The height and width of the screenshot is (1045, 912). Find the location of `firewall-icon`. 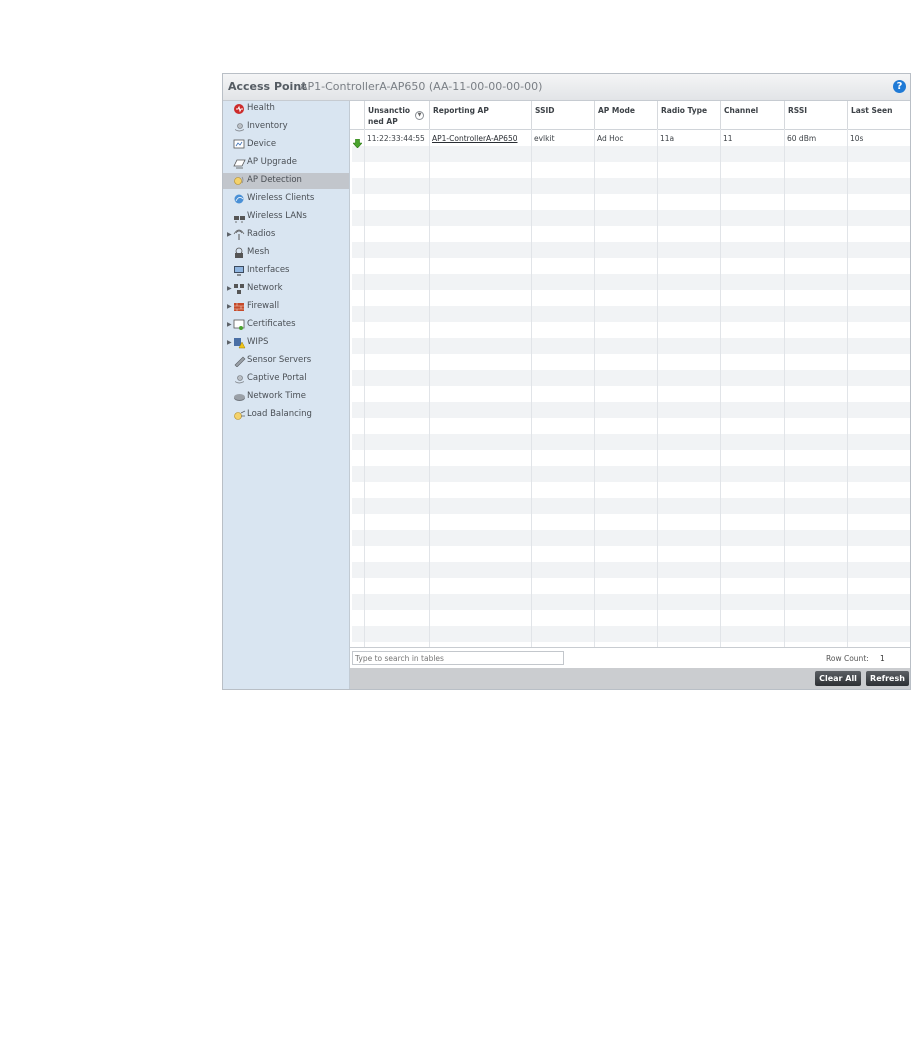

firewall-icon is located at coordinates (239, 307).